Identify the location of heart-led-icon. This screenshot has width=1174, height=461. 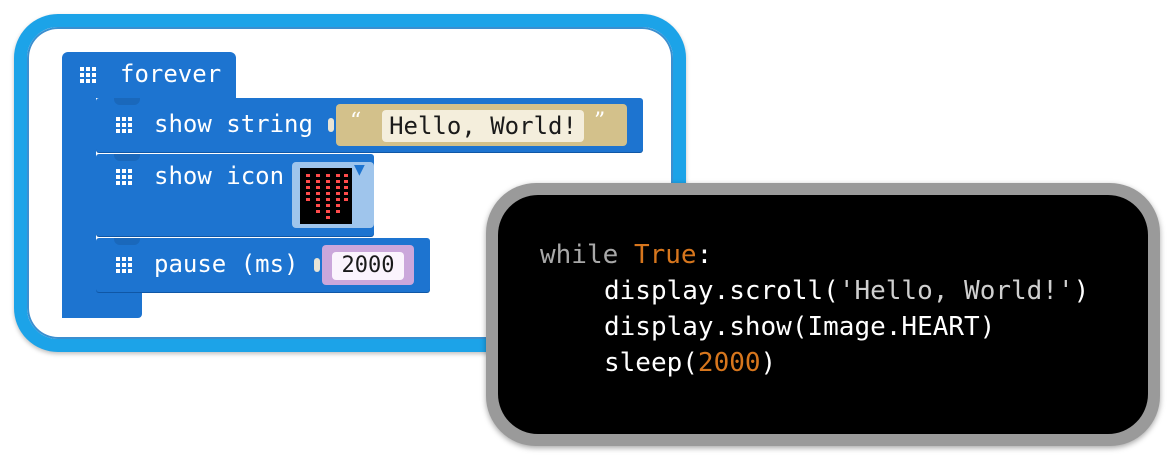
(326, 196).